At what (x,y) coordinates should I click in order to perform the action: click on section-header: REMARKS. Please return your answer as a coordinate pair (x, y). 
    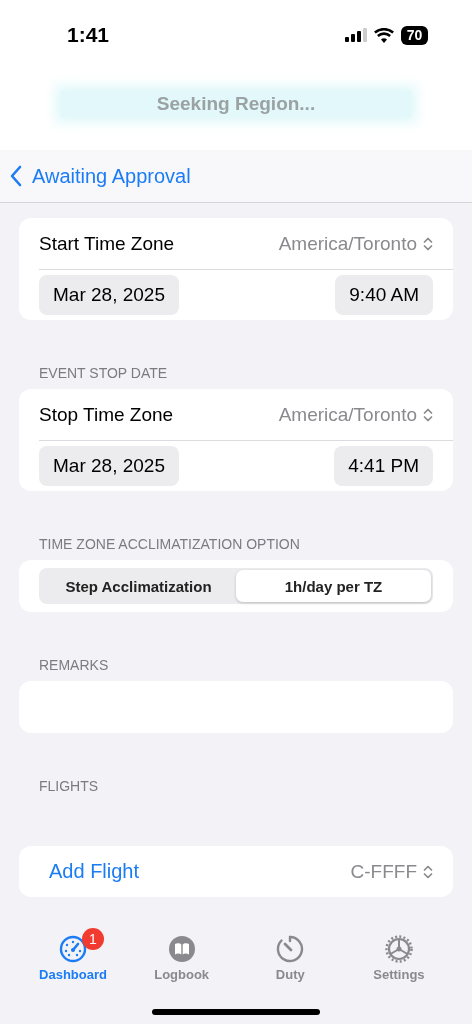
    Looking at the image, I should click on (74, 665).